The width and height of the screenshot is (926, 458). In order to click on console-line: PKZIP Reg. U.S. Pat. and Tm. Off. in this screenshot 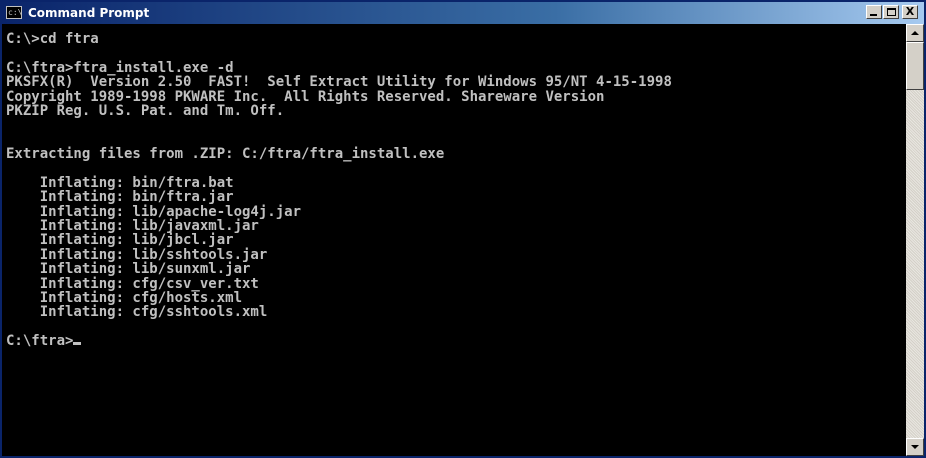, I will do `click(145, 110)`.